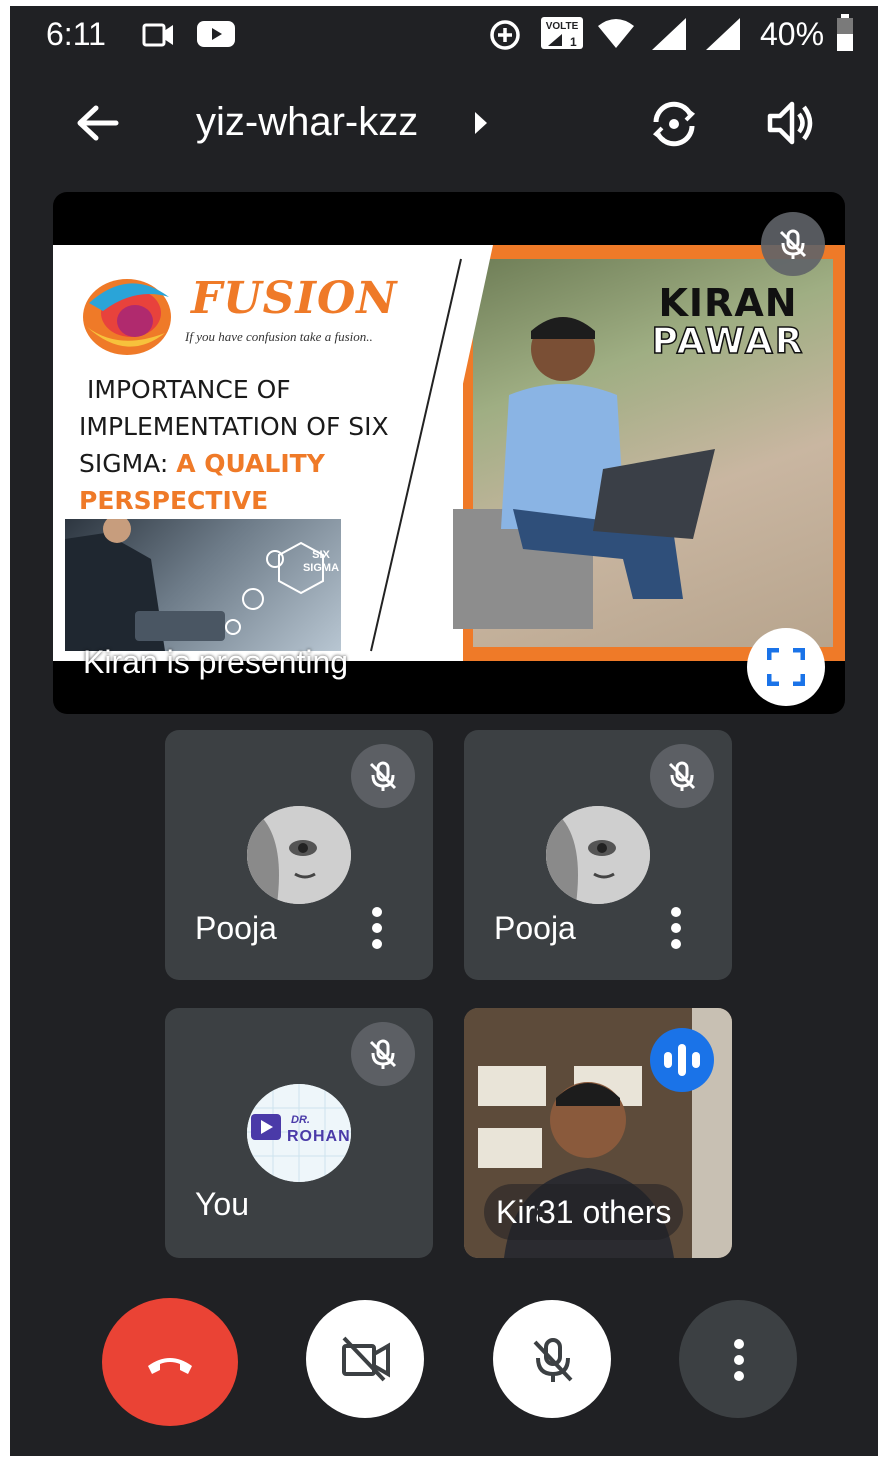 The width and height of the screenshot is (878, 1461). What do you see at coordinates (128, 463) in the screenshot?
I see `slide-title-line-3-prefix: SIGMA:` at bounding box center [128, 463].